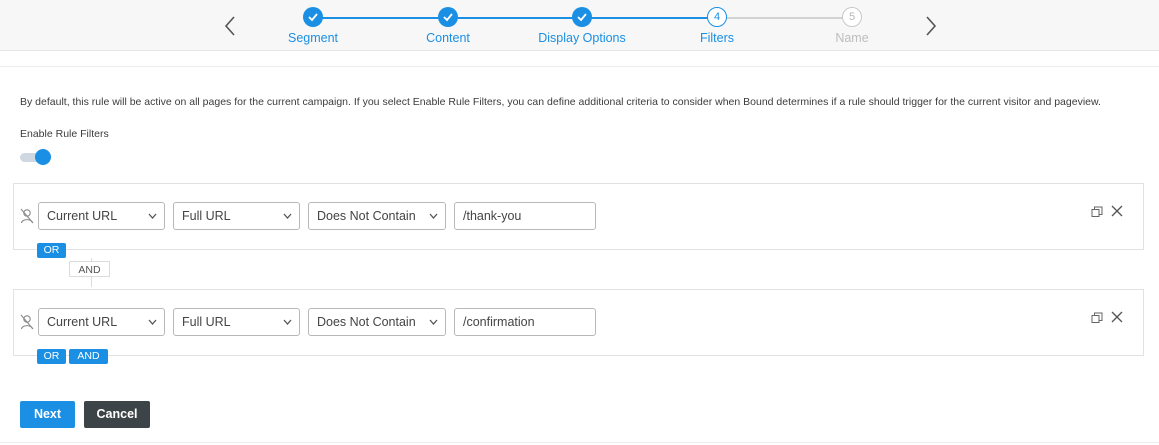 The width and height of the screenshot is (1159, 445). What do you see at coordinates (313, 38) in the screenshot?
I see `step-label-segment: Segment` at bounding box center [313, 38].